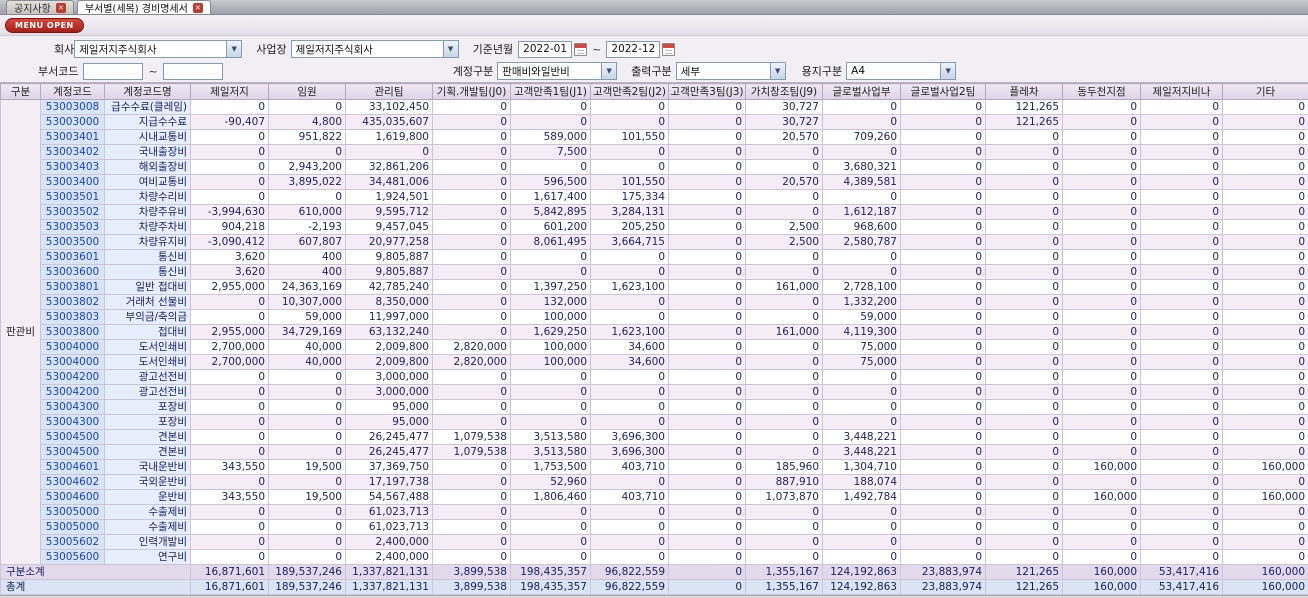  I want to click on amount-cell: 189,537,246, so click(307, 587).